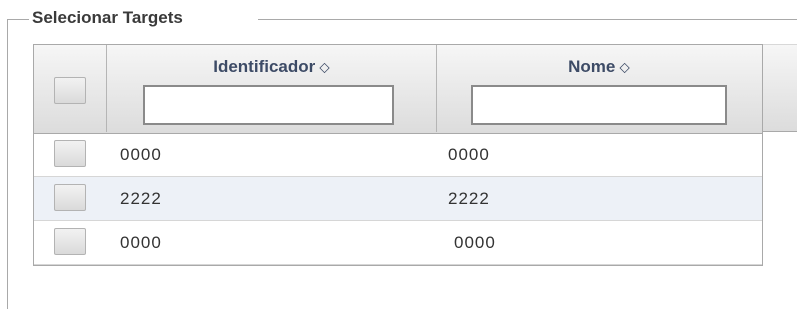  Describe the element at coordinates (592, 66) in the screenshot. I see `column-label-nome: Nome` at that location.